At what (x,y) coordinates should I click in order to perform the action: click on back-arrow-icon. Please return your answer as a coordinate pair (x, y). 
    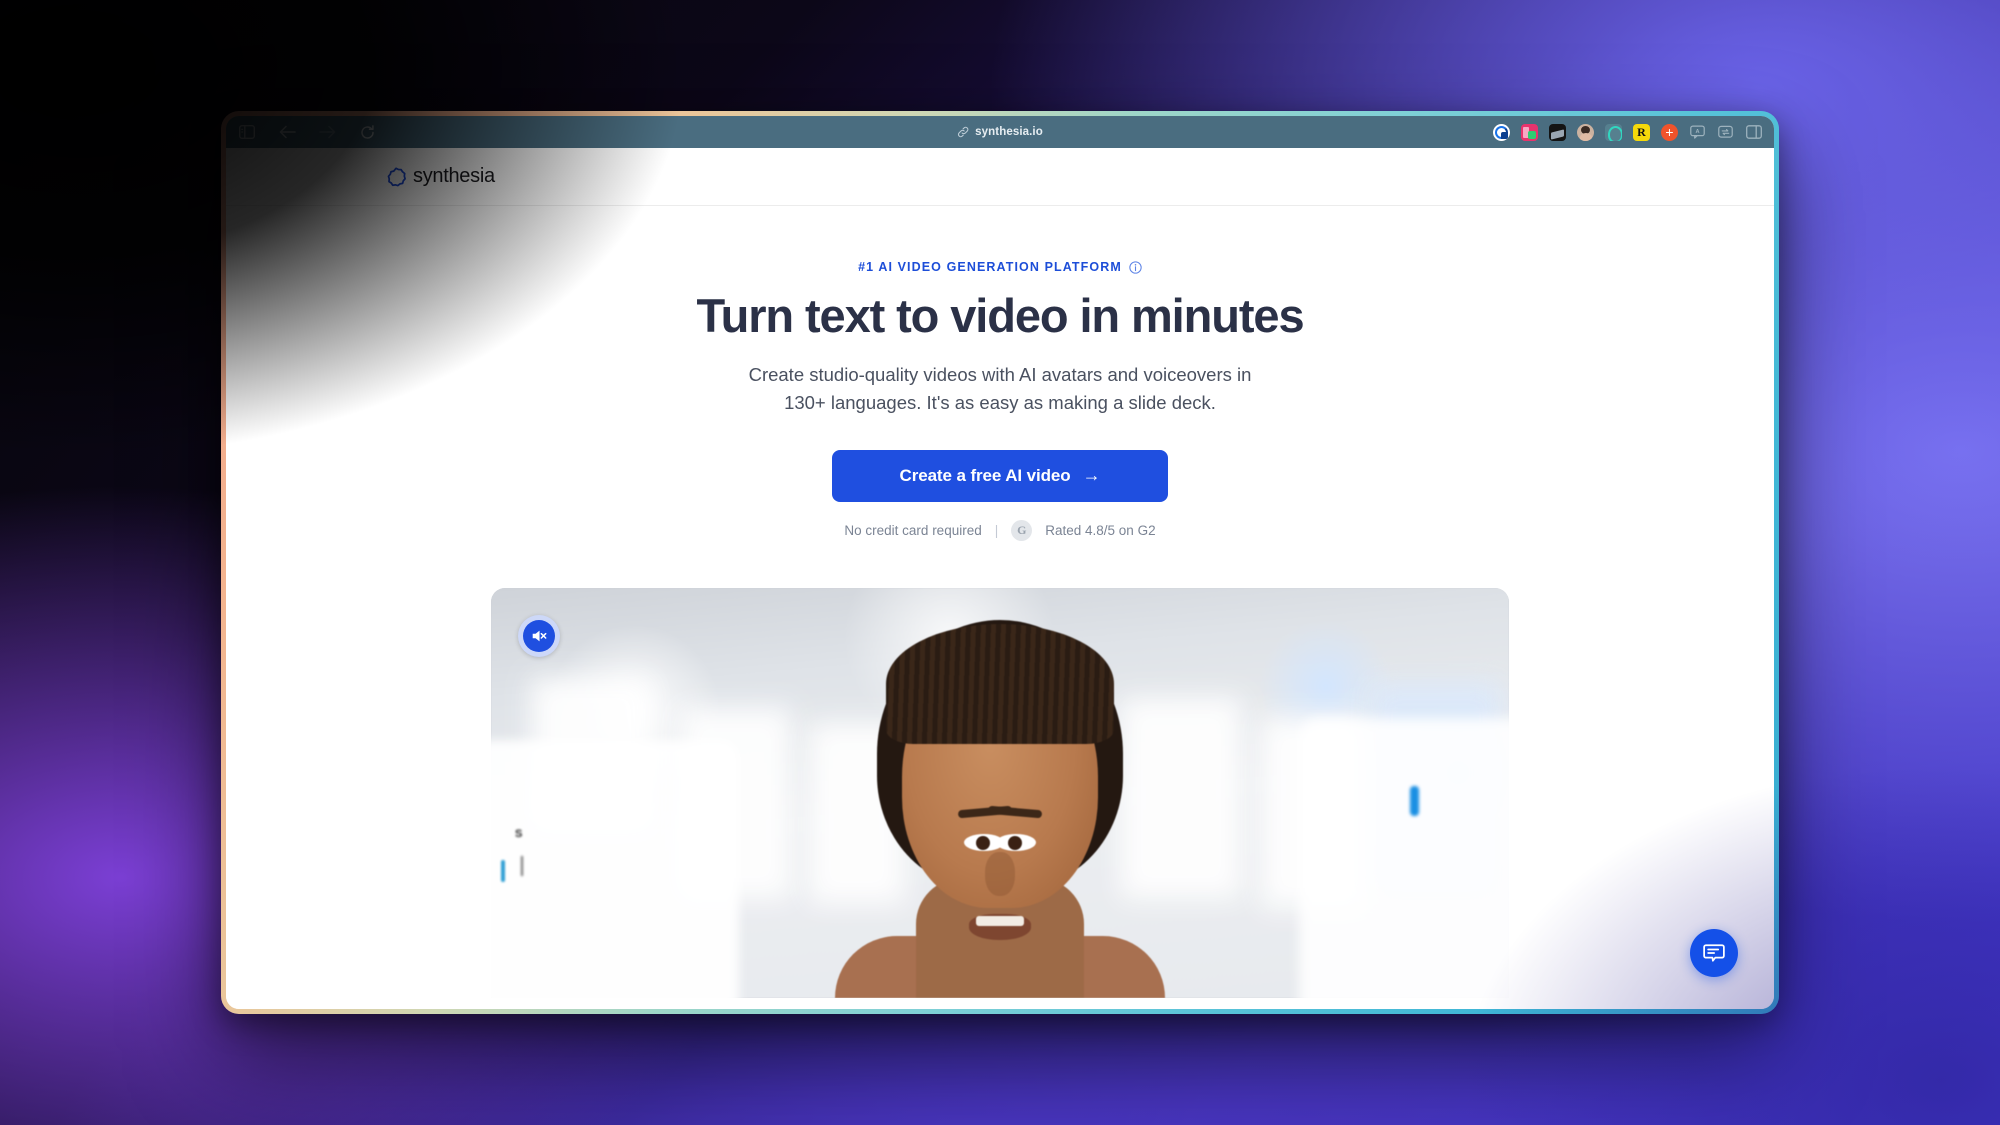
    Looking at the image, I should click on (287, 132).